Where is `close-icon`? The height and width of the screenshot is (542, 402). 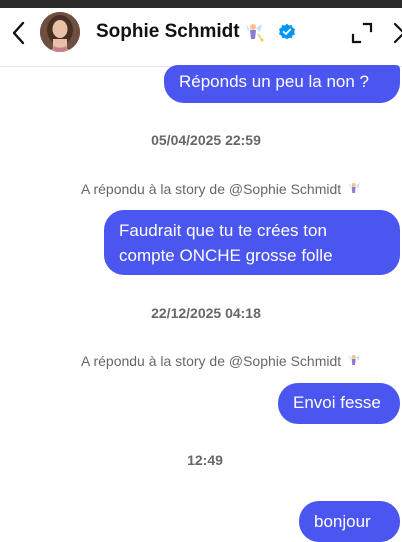 close-icon is located at coordinates (397, 33).